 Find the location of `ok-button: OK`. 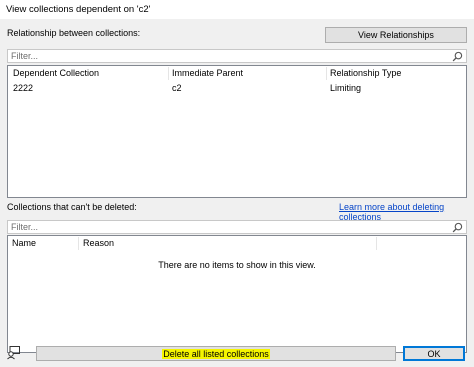

ok-button: OK is located at coordinates (434, 353).